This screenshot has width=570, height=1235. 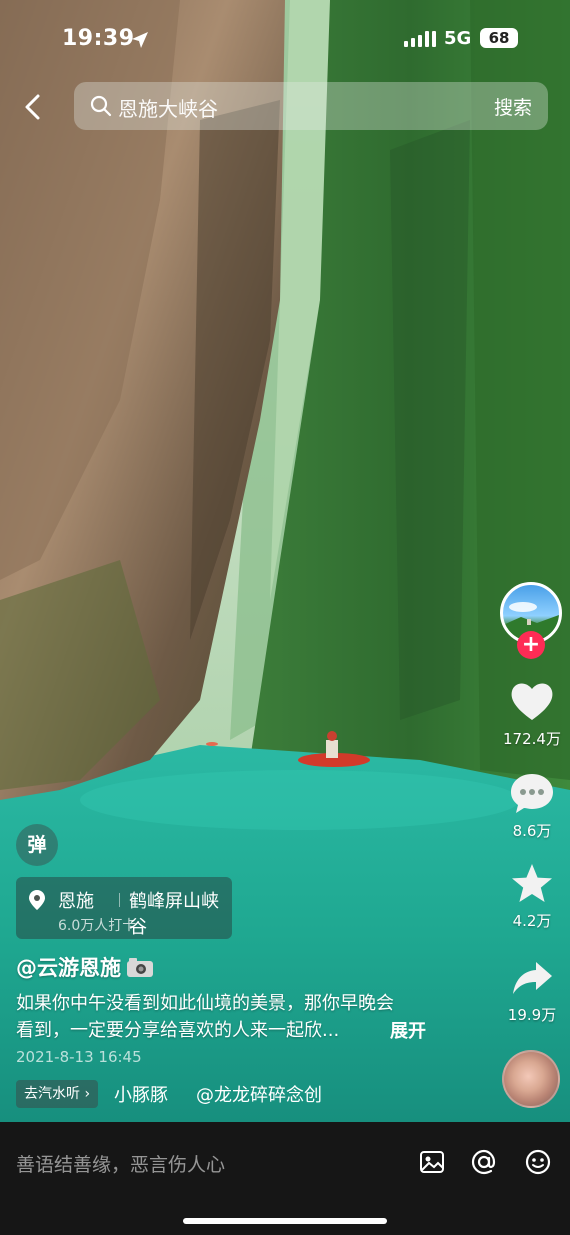 I want to click on poi-checkins: 6.0万人打卡, so click(x=97, y=926).